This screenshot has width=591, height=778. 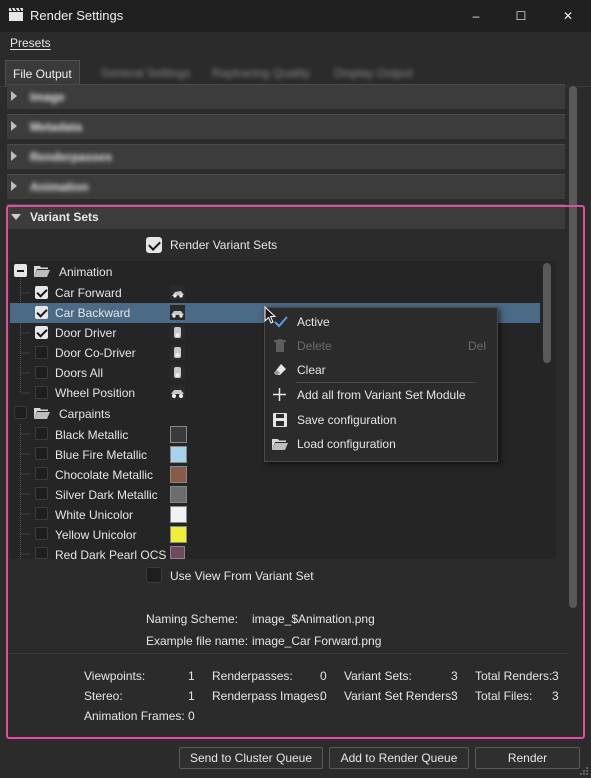 I want to click on section-animation: Animation, so click(x=286, y=186).